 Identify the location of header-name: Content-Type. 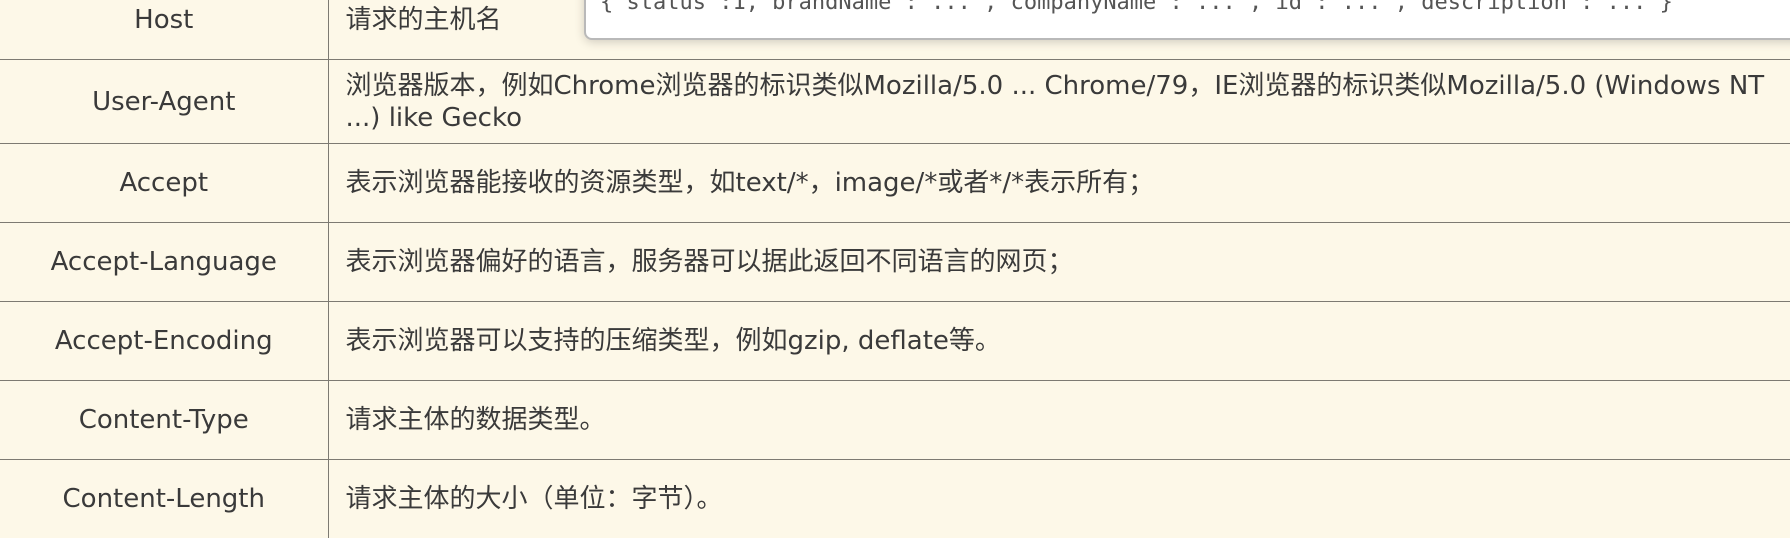
(164, 420).